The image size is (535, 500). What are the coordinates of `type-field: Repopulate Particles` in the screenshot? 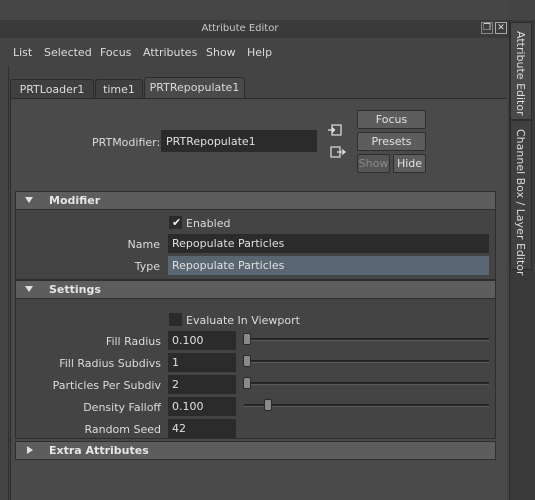 It's located at (328, 265).